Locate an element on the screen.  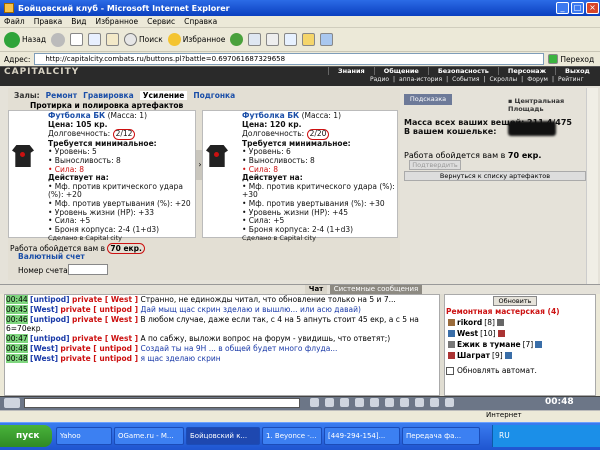
font-icon is located at coordinates (389, 402).